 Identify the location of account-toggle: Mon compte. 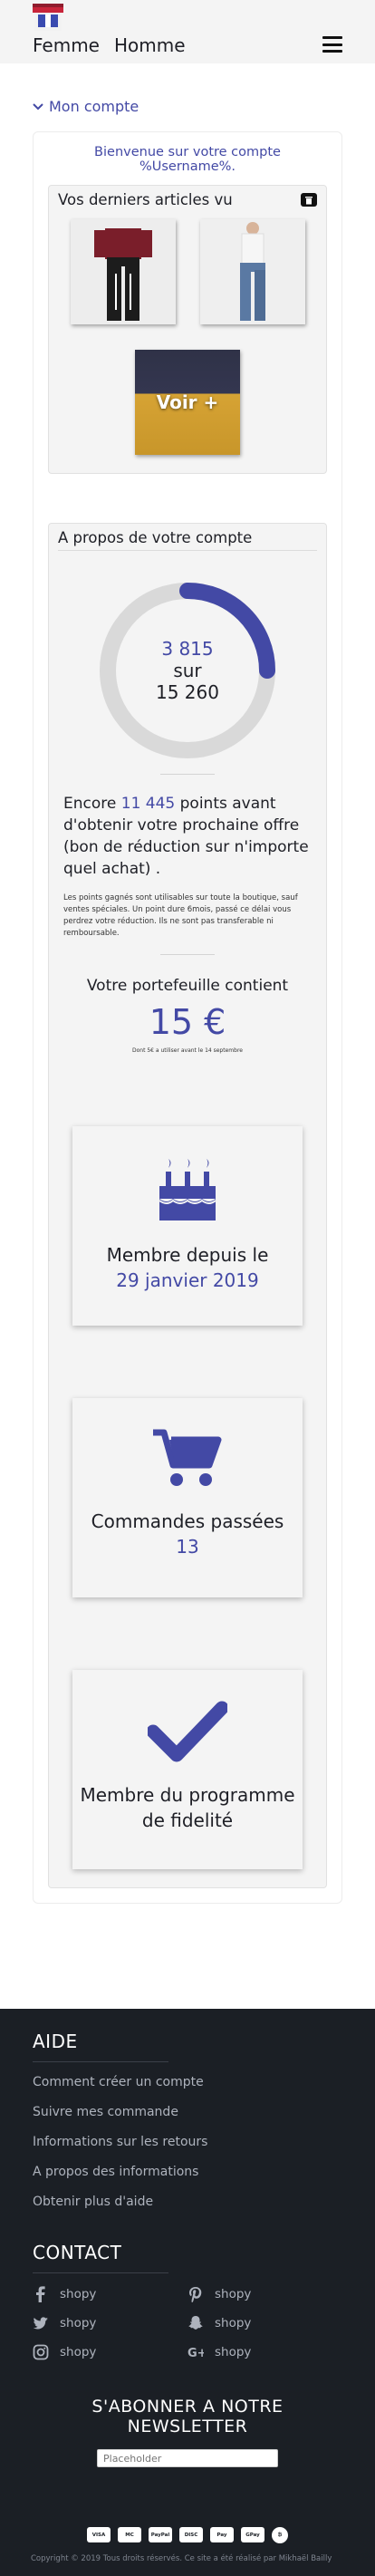
(204, 106).